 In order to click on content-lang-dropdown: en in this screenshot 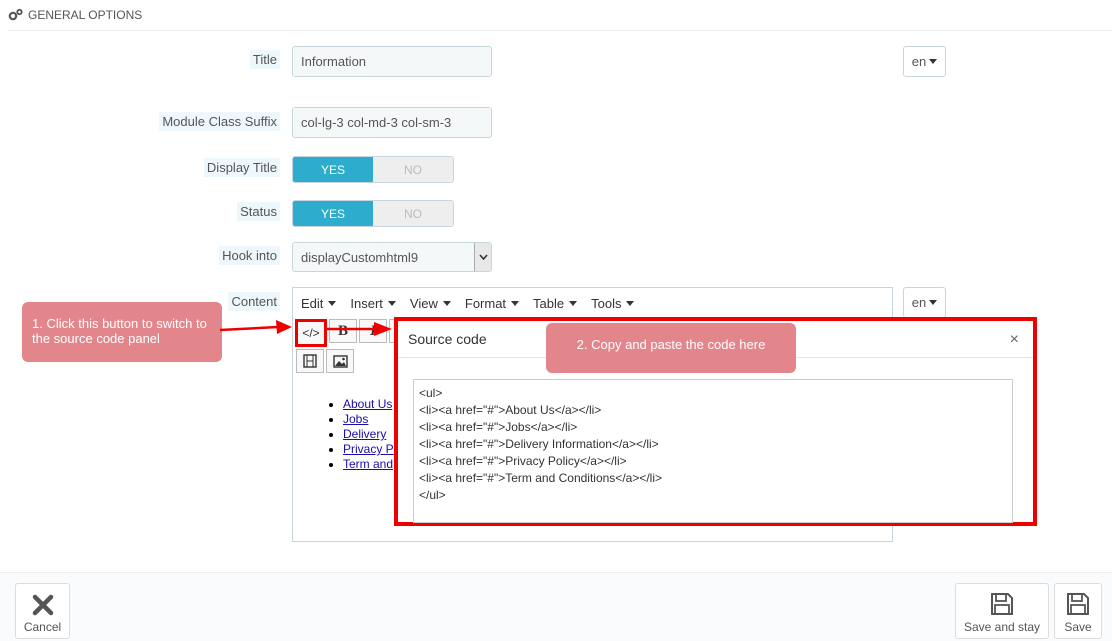, I will do `click(924, 302)`.